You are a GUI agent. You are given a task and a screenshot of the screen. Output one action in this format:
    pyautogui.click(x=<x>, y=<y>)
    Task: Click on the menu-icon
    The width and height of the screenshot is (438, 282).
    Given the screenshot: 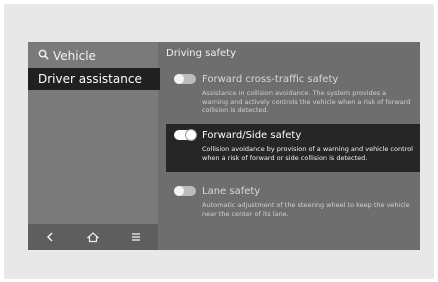 What is the action you would take?
    pyautogui.click(x=136, y=237)
    